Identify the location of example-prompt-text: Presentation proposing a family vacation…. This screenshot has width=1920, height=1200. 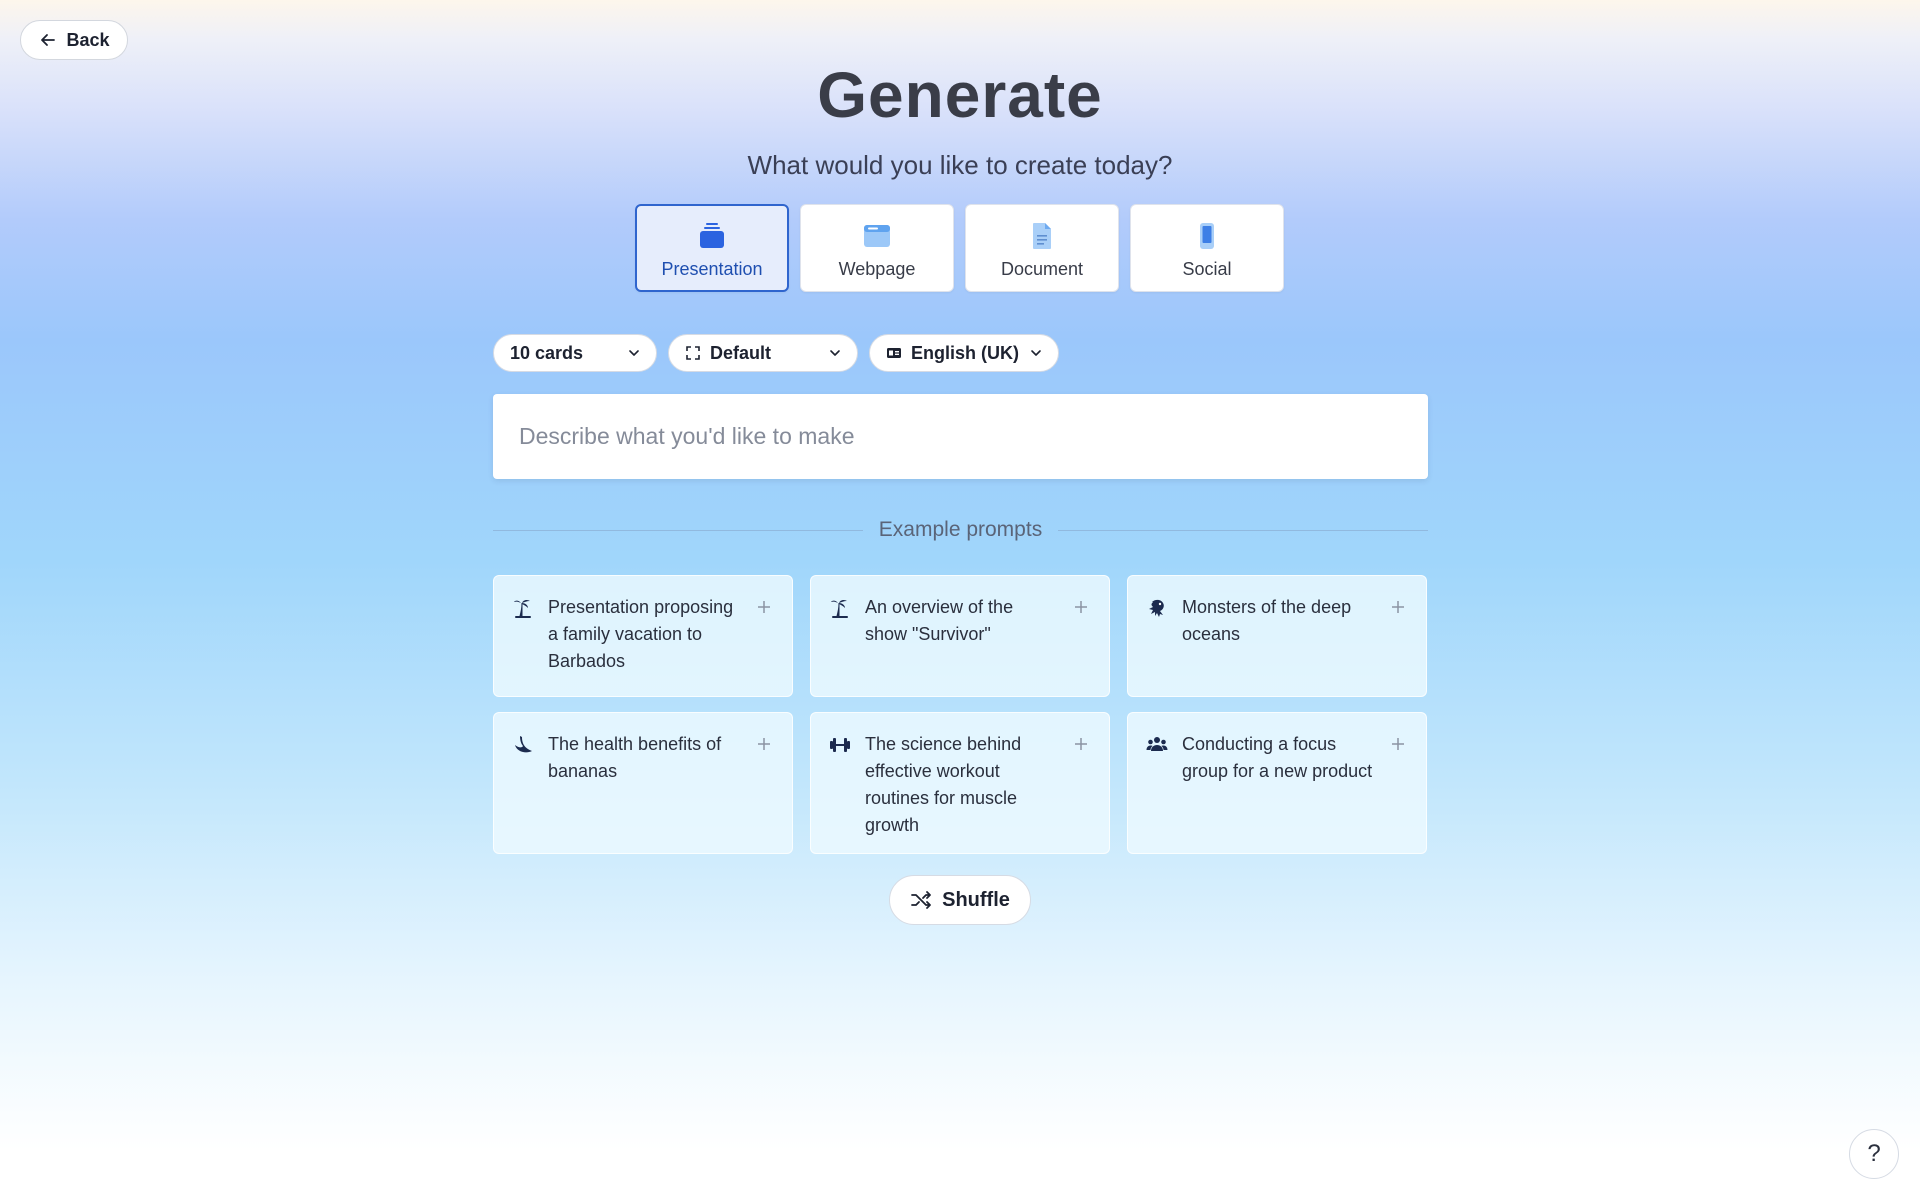
(641, 634).